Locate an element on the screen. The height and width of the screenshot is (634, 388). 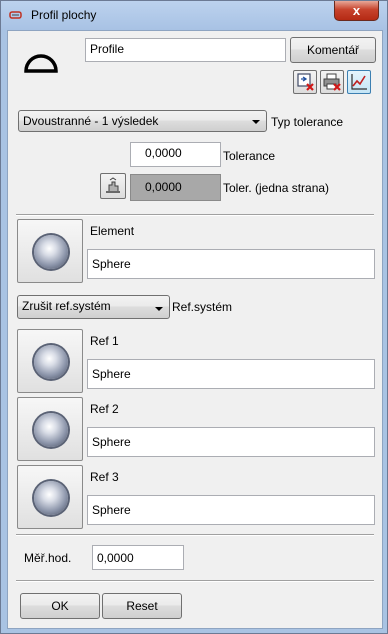
reset-button: Reset is located at coordinates (142, 606).